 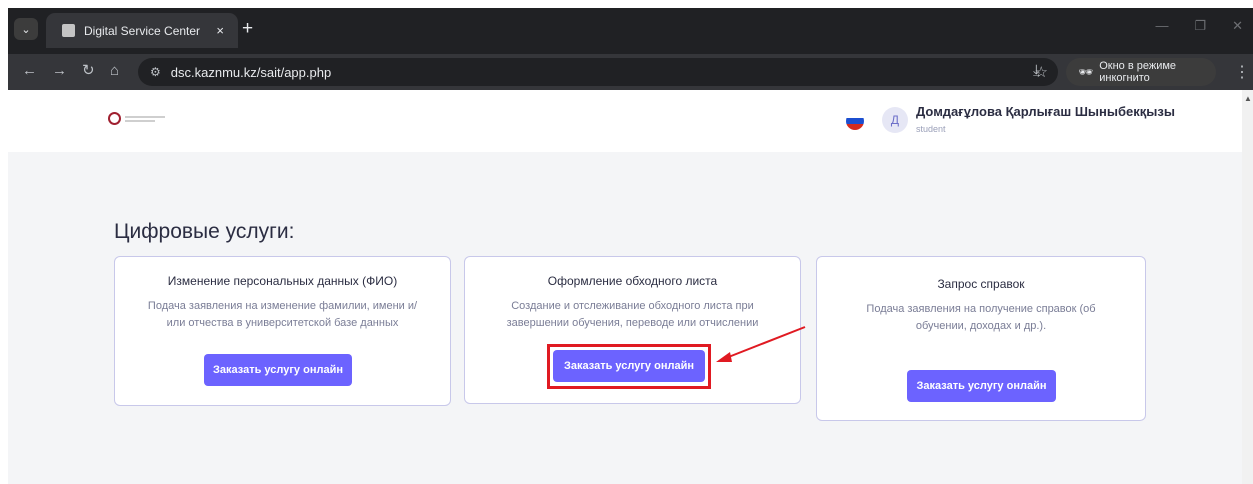 I want to click on maximize-icon: ❐, so click(x=1200, y=26).